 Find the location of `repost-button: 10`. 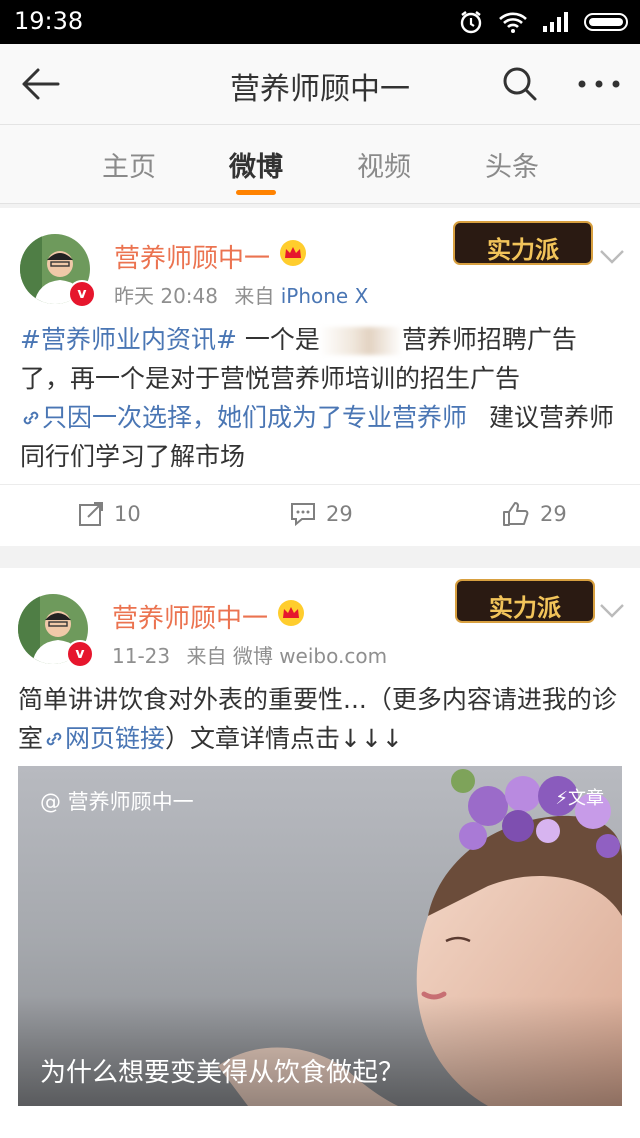

repost-button: 10 is located at coordinates (109, 514).